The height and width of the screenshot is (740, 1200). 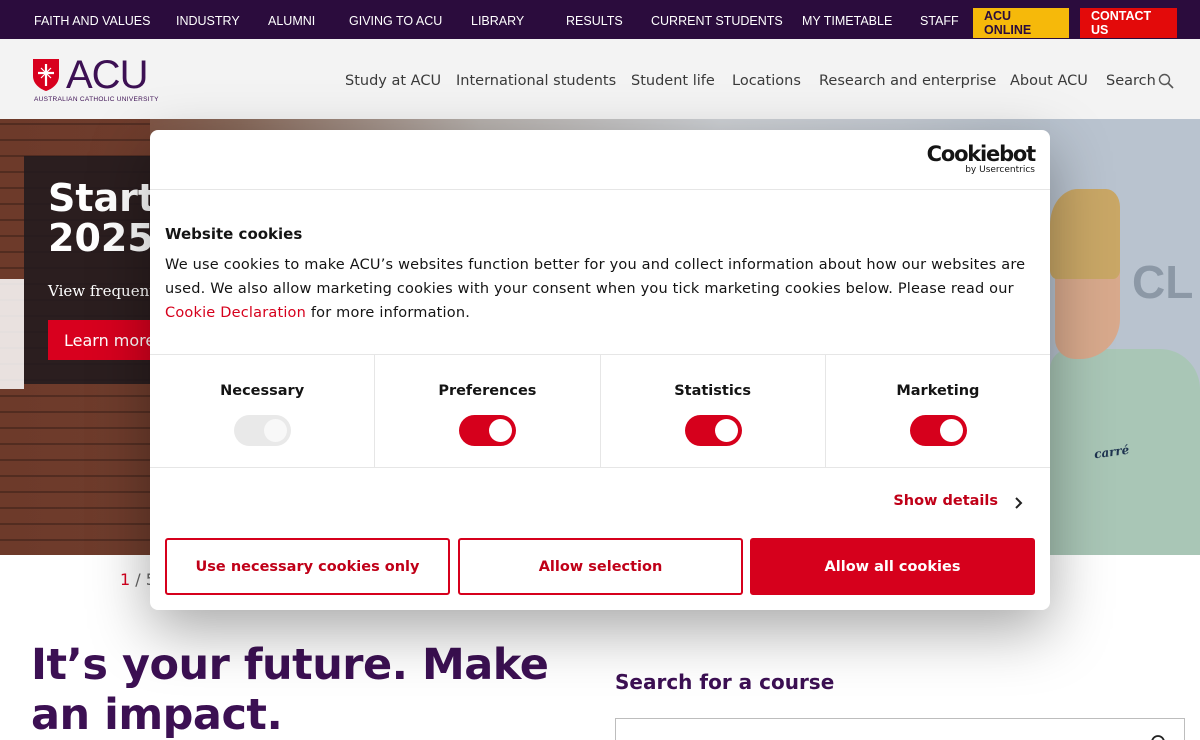 What do you see at coordinates (94, 270) in the screenshot?
I see `hero-card: Start 2025 View frequentl Learn more` at bounding box center [94, 270].